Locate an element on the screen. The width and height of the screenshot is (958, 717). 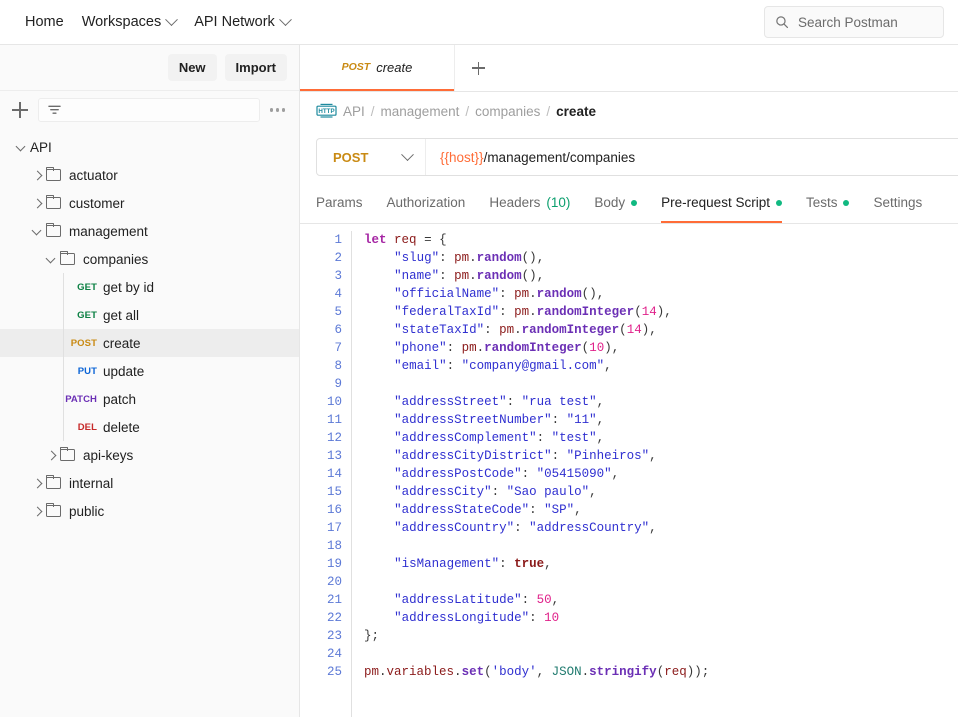
nav-item-label: Home is located at coordinates (44, 22).